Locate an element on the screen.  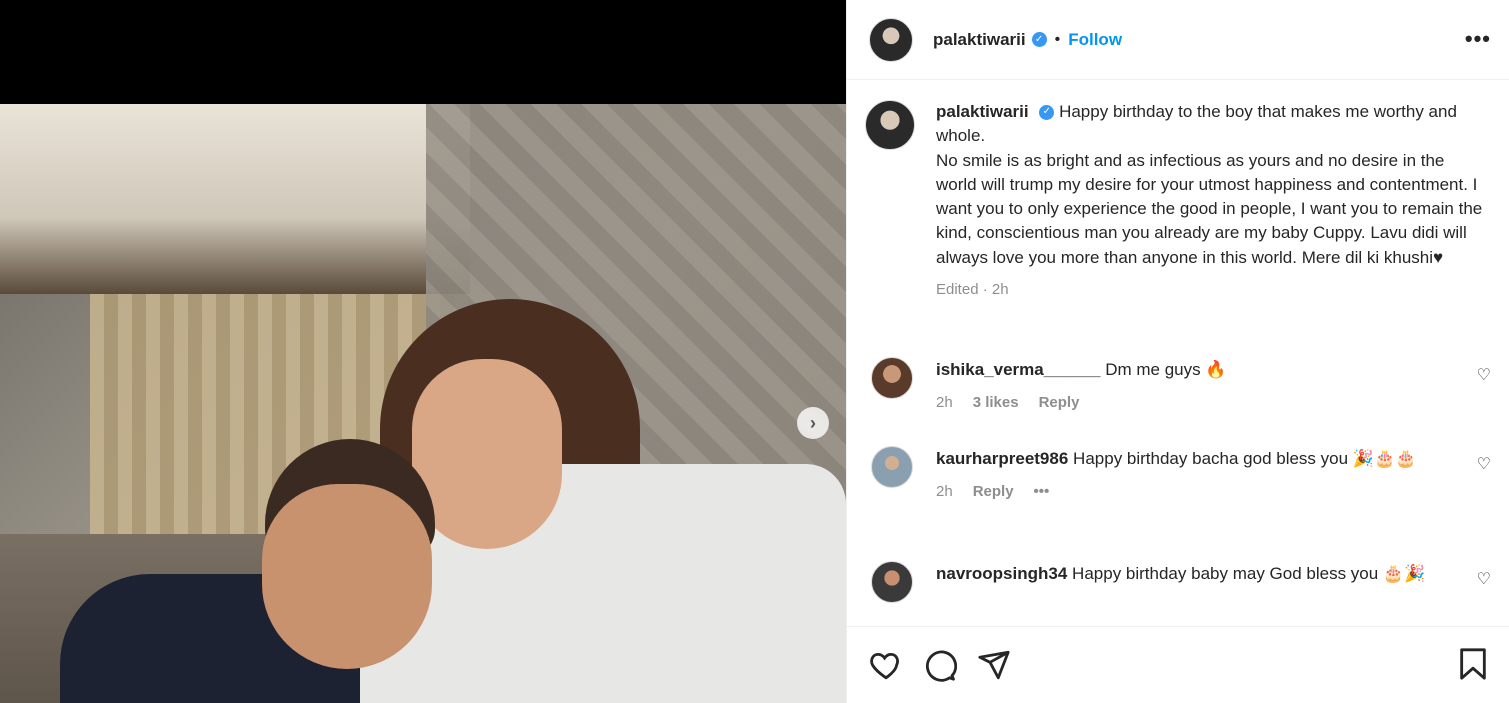
more-options-icon: ••• is located at coordinates (1478, 39).